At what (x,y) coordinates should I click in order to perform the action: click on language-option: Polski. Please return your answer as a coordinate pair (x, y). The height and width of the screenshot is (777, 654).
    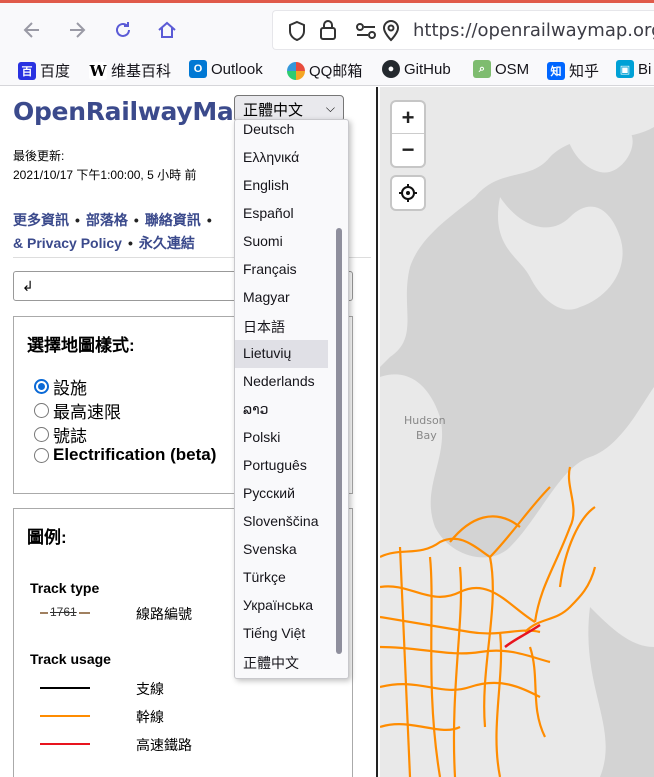
    Looking at the image, I should click on (281, 438).